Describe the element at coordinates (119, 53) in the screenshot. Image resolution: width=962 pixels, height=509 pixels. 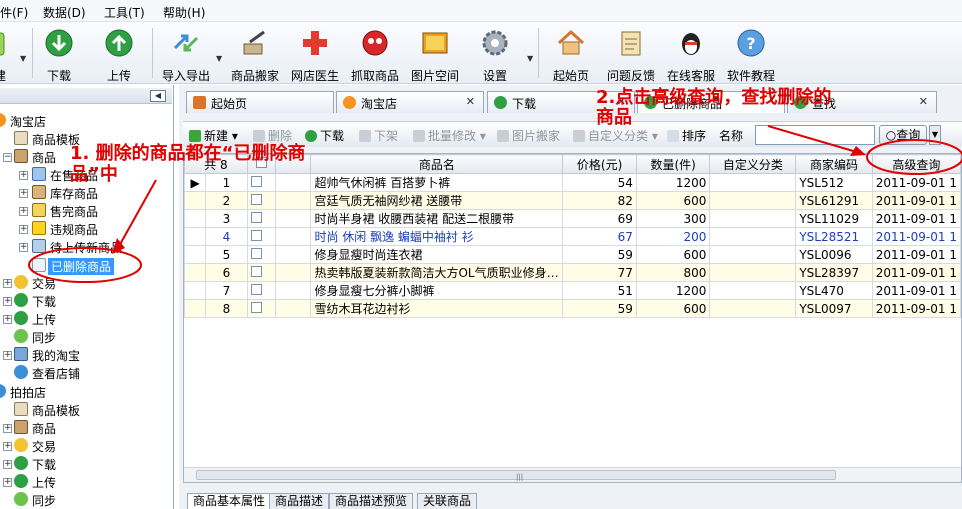
I see `upload-button: 上传` at that location.